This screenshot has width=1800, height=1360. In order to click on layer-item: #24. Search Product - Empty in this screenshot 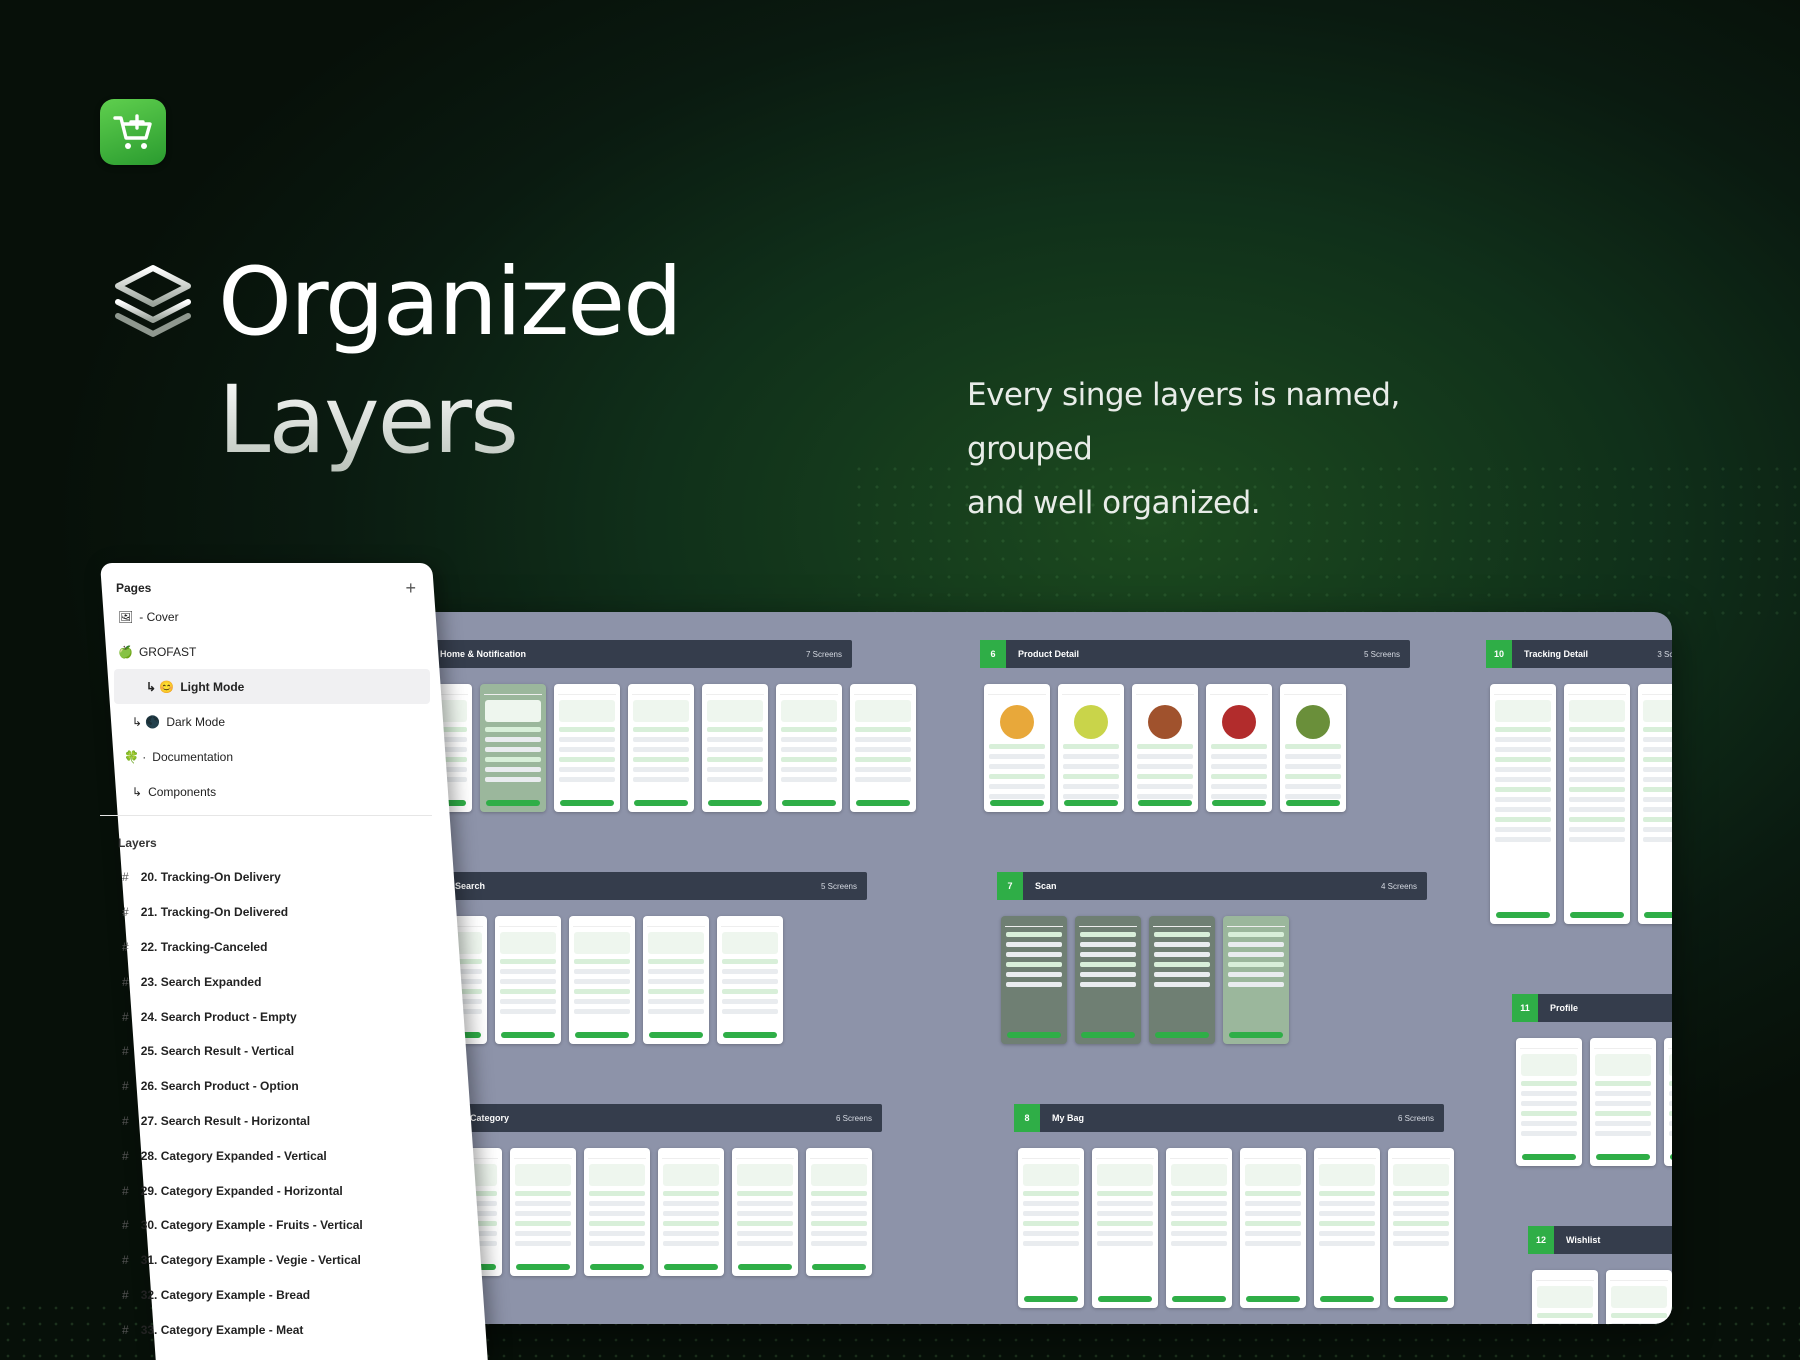, I will do `click(266, 1016)`.